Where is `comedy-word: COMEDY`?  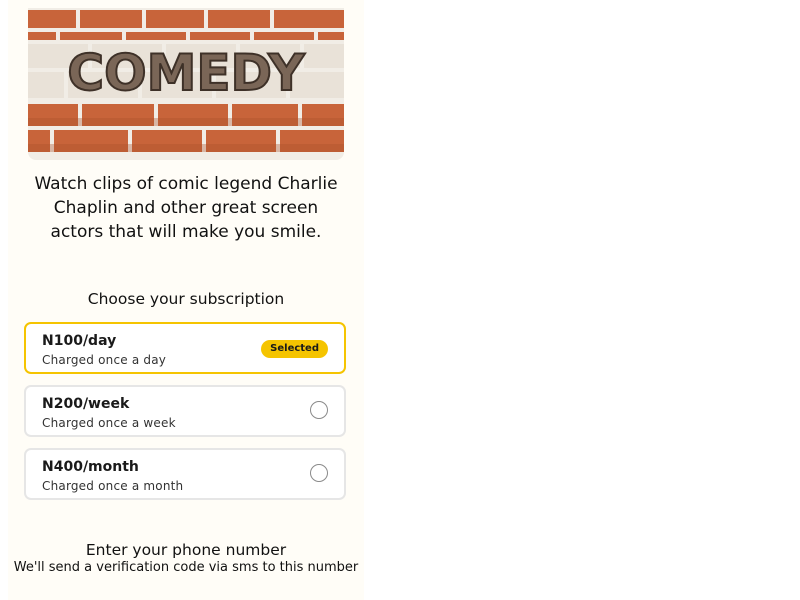
comedy-word: COMEDY is located at coordinates (186, 73).